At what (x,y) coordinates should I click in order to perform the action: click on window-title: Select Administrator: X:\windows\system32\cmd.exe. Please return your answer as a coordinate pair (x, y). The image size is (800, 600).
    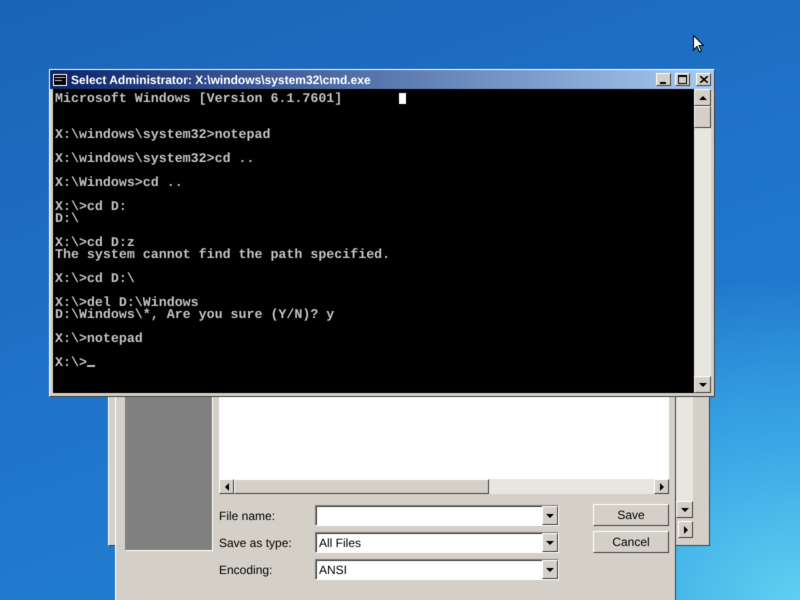
    Looking at the image, I should click on (221, 79).